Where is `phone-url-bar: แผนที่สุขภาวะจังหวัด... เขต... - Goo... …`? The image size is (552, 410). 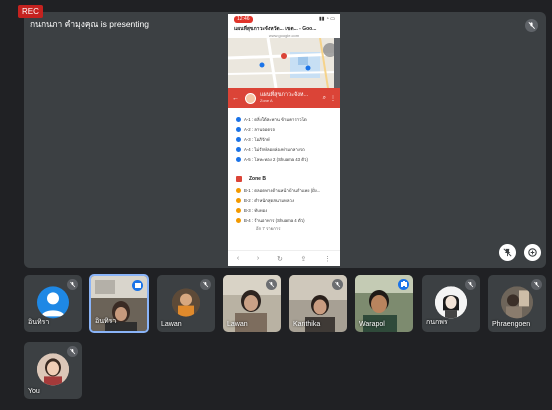 phone-url-bar: แผนที่สุขภาวะจังหวัด... เขต... - Goo... … is located at coordinates (284, 31).